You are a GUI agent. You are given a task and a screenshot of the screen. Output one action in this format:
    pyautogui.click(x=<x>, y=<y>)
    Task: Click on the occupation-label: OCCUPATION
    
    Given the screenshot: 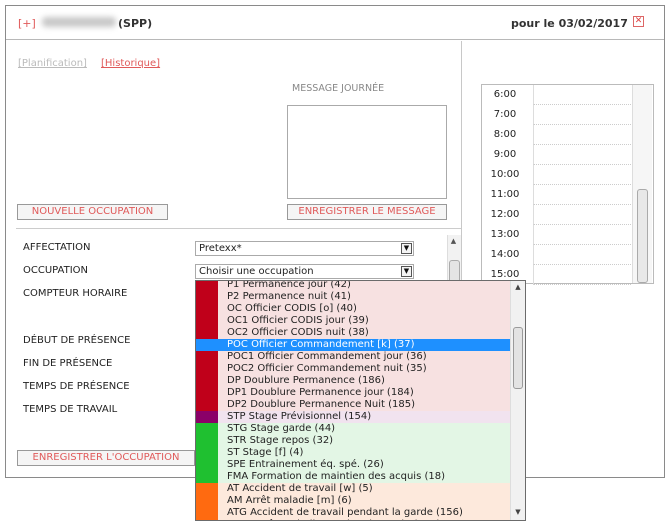 What is the action you would take?
    pyautogui.click(x=56, y=270)
    